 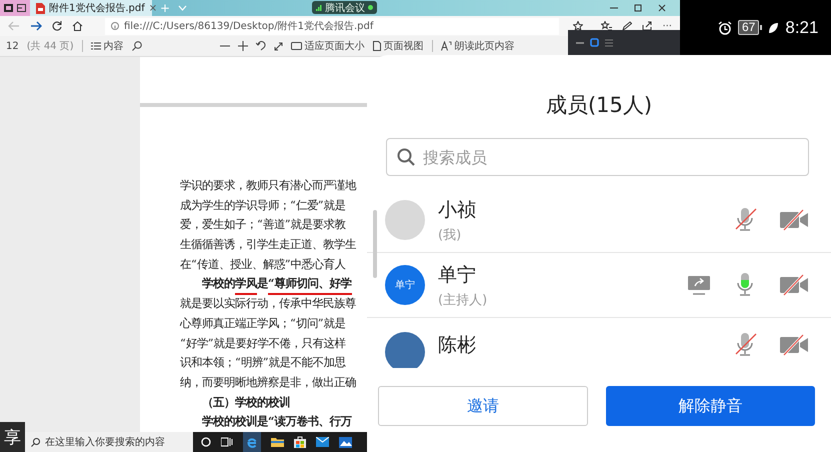 I want to click on document-text-line: 纳，而要明晰地辨察是非，做出正确, so click(x=268, y=382).